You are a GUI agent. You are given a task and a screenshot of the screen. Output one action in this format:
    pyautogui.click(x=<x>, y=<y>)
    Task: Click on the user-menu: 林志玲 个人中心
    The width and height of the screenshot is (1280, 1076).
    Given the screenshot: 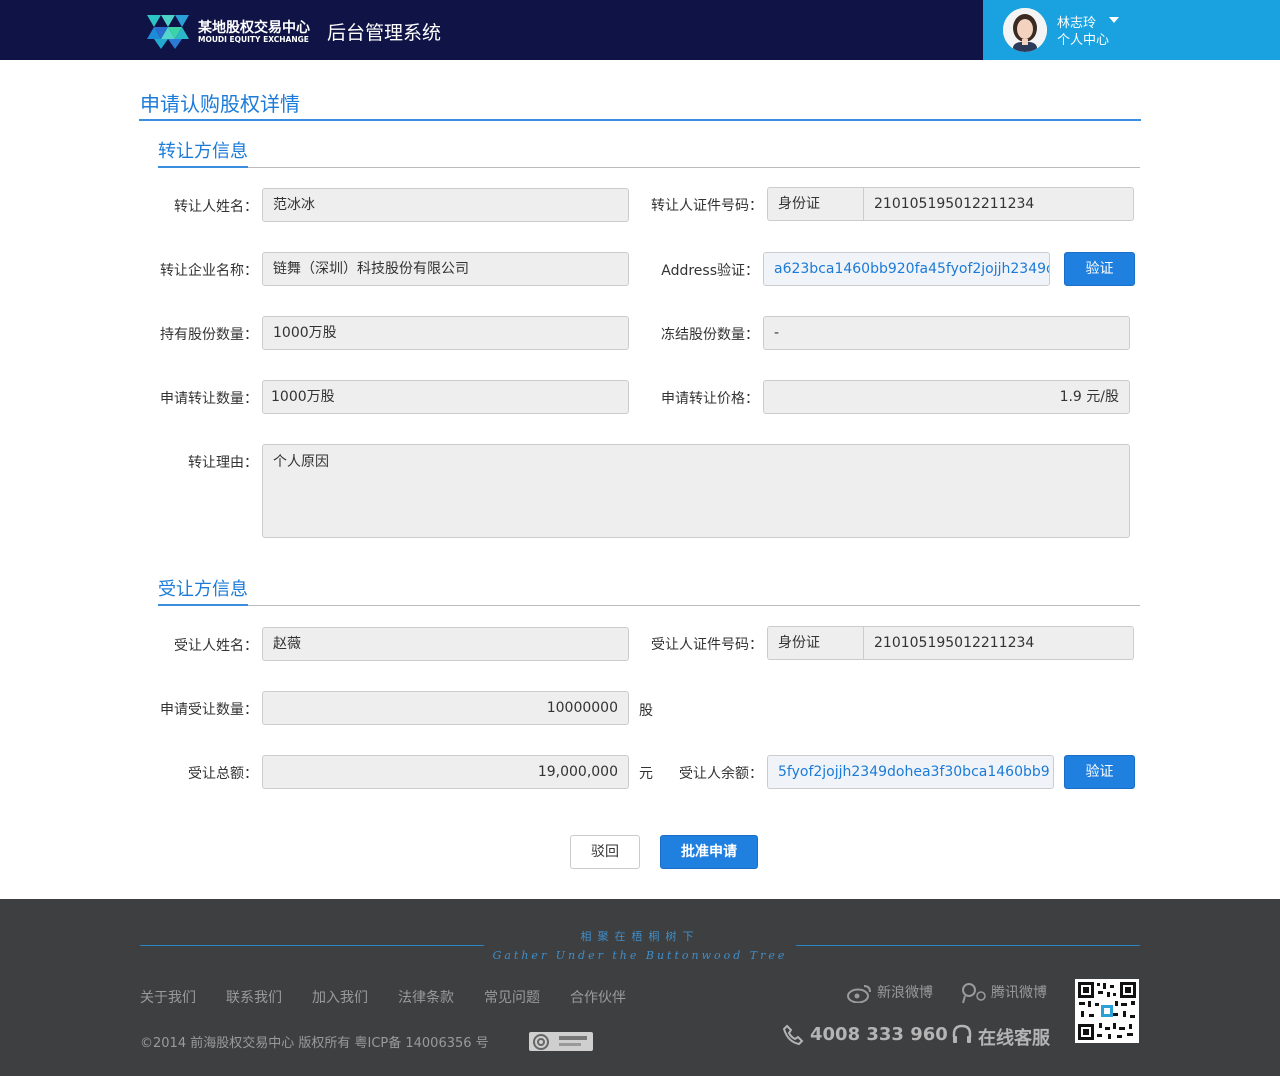 What is the action you would take?
    pyautogui.click(x=1131, y=30)
    